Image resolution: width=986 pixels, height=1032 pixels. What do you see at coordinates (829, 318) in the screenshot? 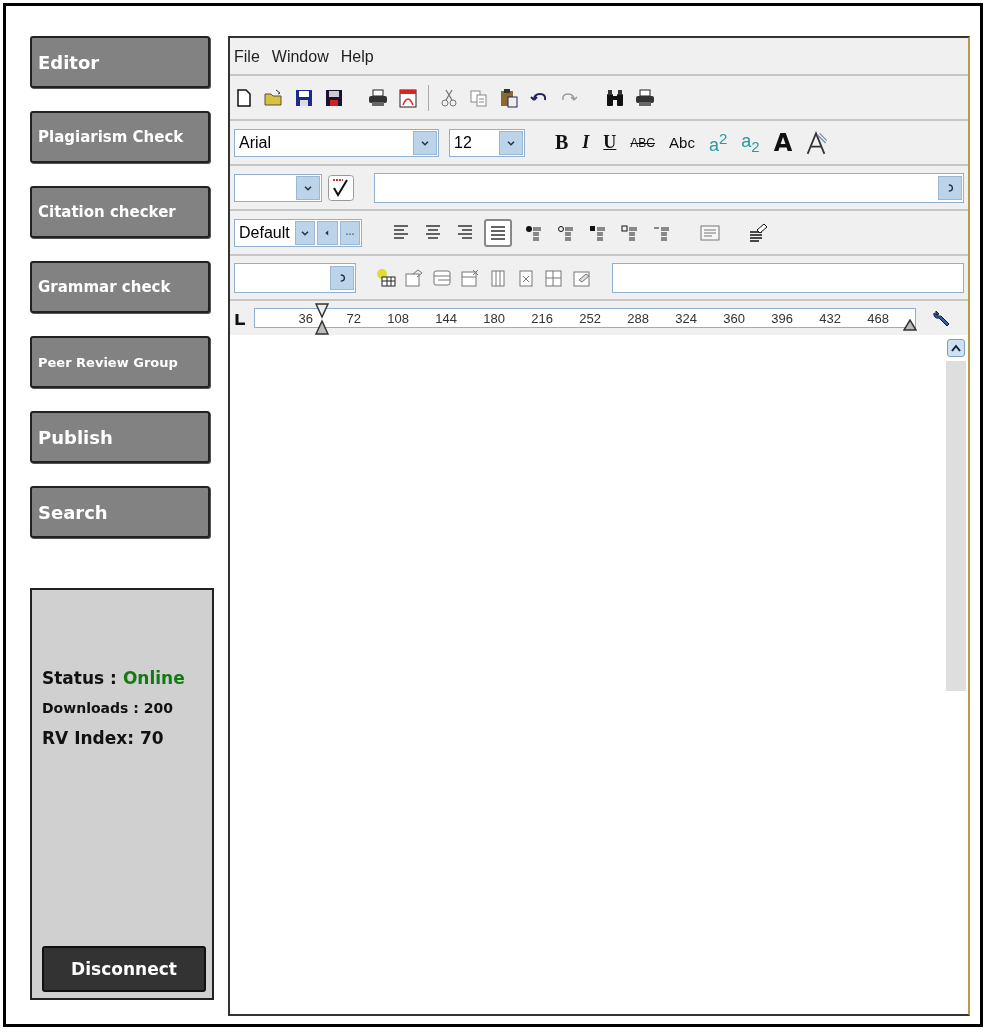
I see `ruler-number: 432` at bounding box center [829, 318].